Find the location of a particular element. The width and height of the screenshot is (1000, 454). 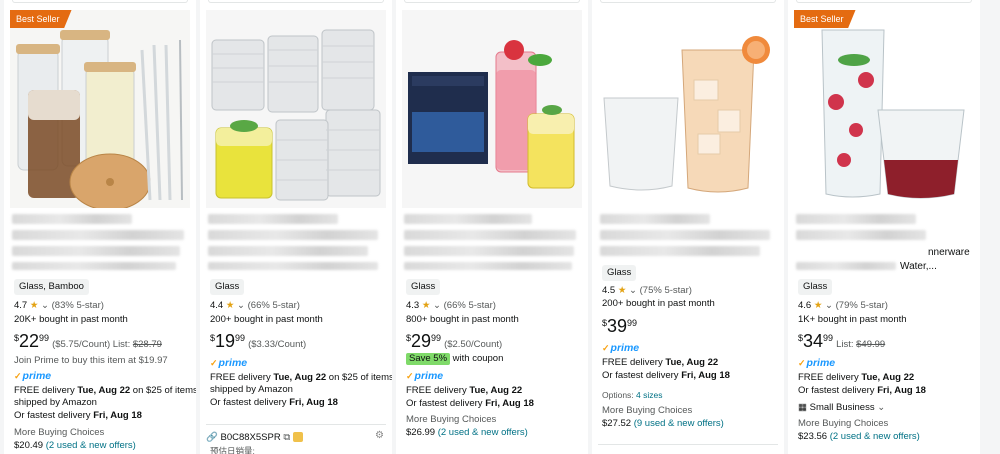

offers-row: $23.56 (2 used & new offers) is located at coordinates (886, 437).